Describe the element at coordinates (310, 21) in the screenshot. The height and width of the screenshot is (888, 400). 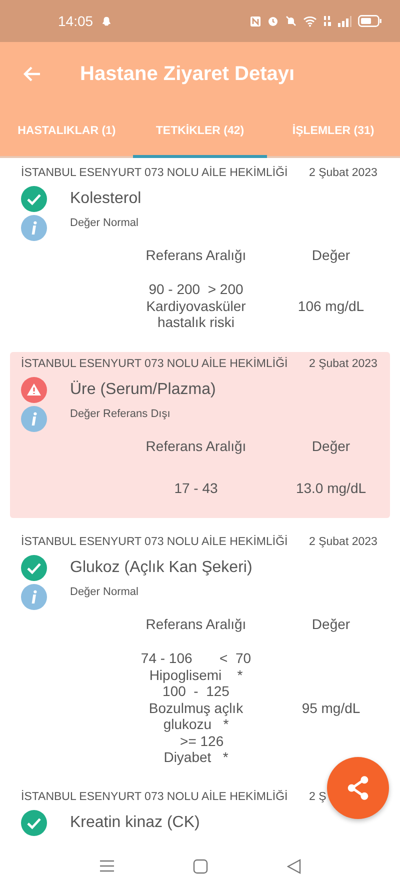
I see `wifi-icon` at that location.